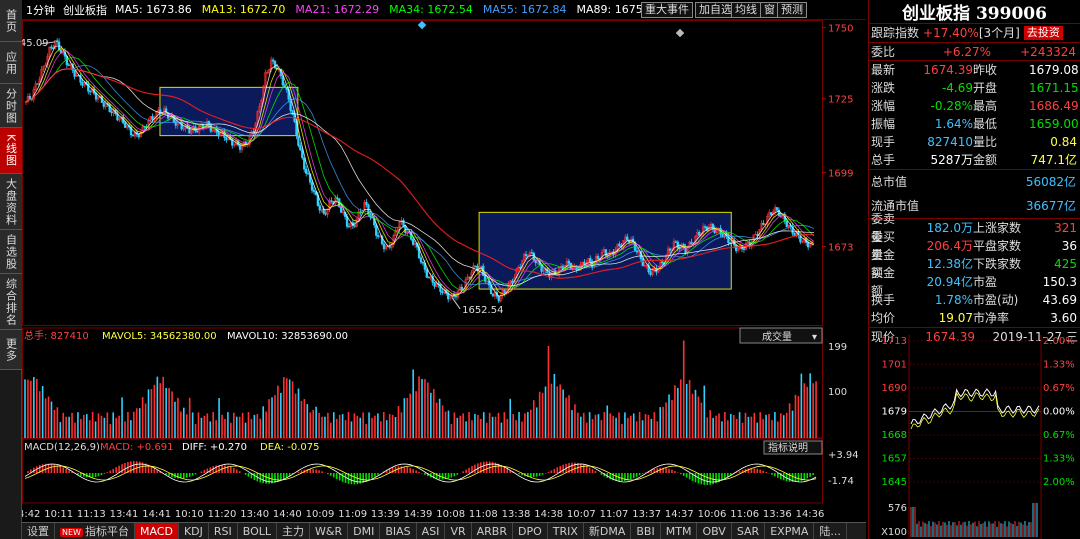  I want to click on time-label-19: 13:37, so click(646, 514).